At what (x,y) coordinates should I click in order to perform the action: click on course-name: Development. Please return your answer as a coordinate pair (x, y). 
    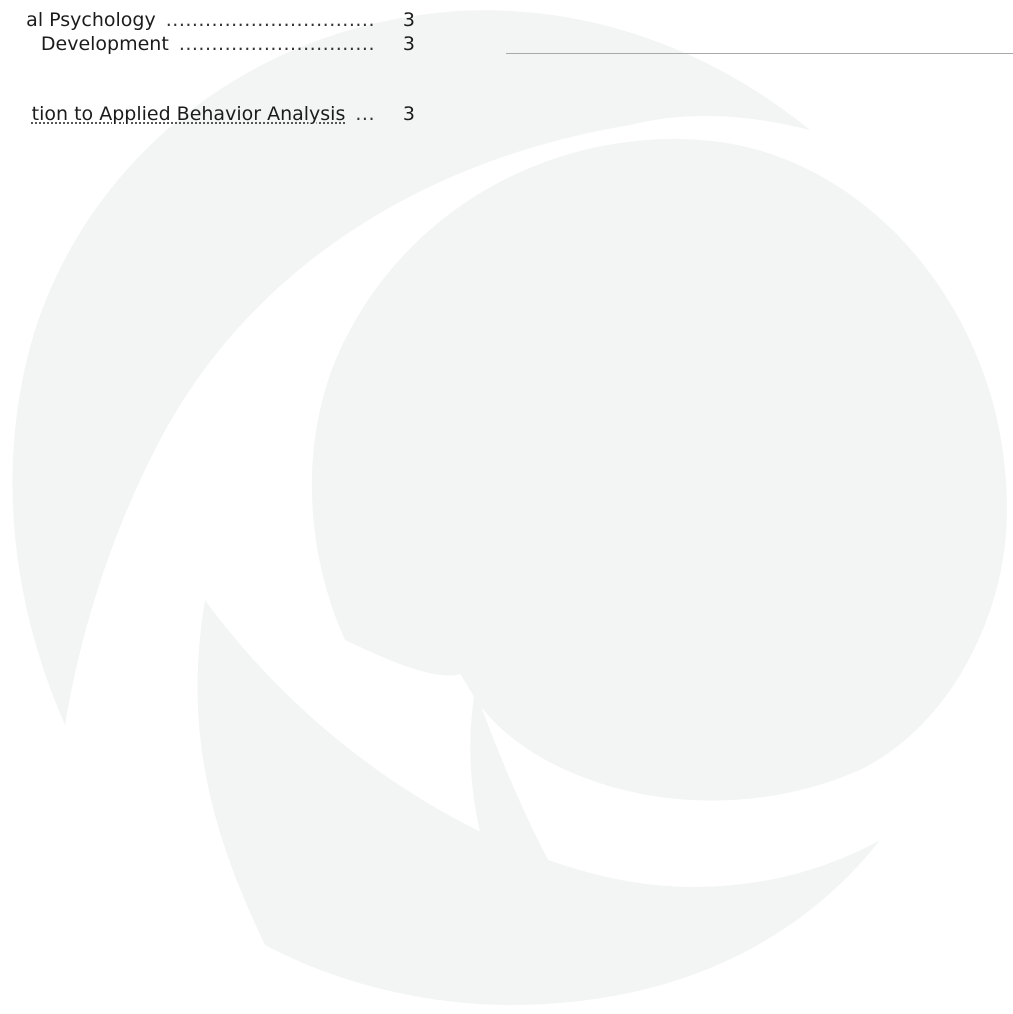
    Looking at the image, I should click on (104, 44).